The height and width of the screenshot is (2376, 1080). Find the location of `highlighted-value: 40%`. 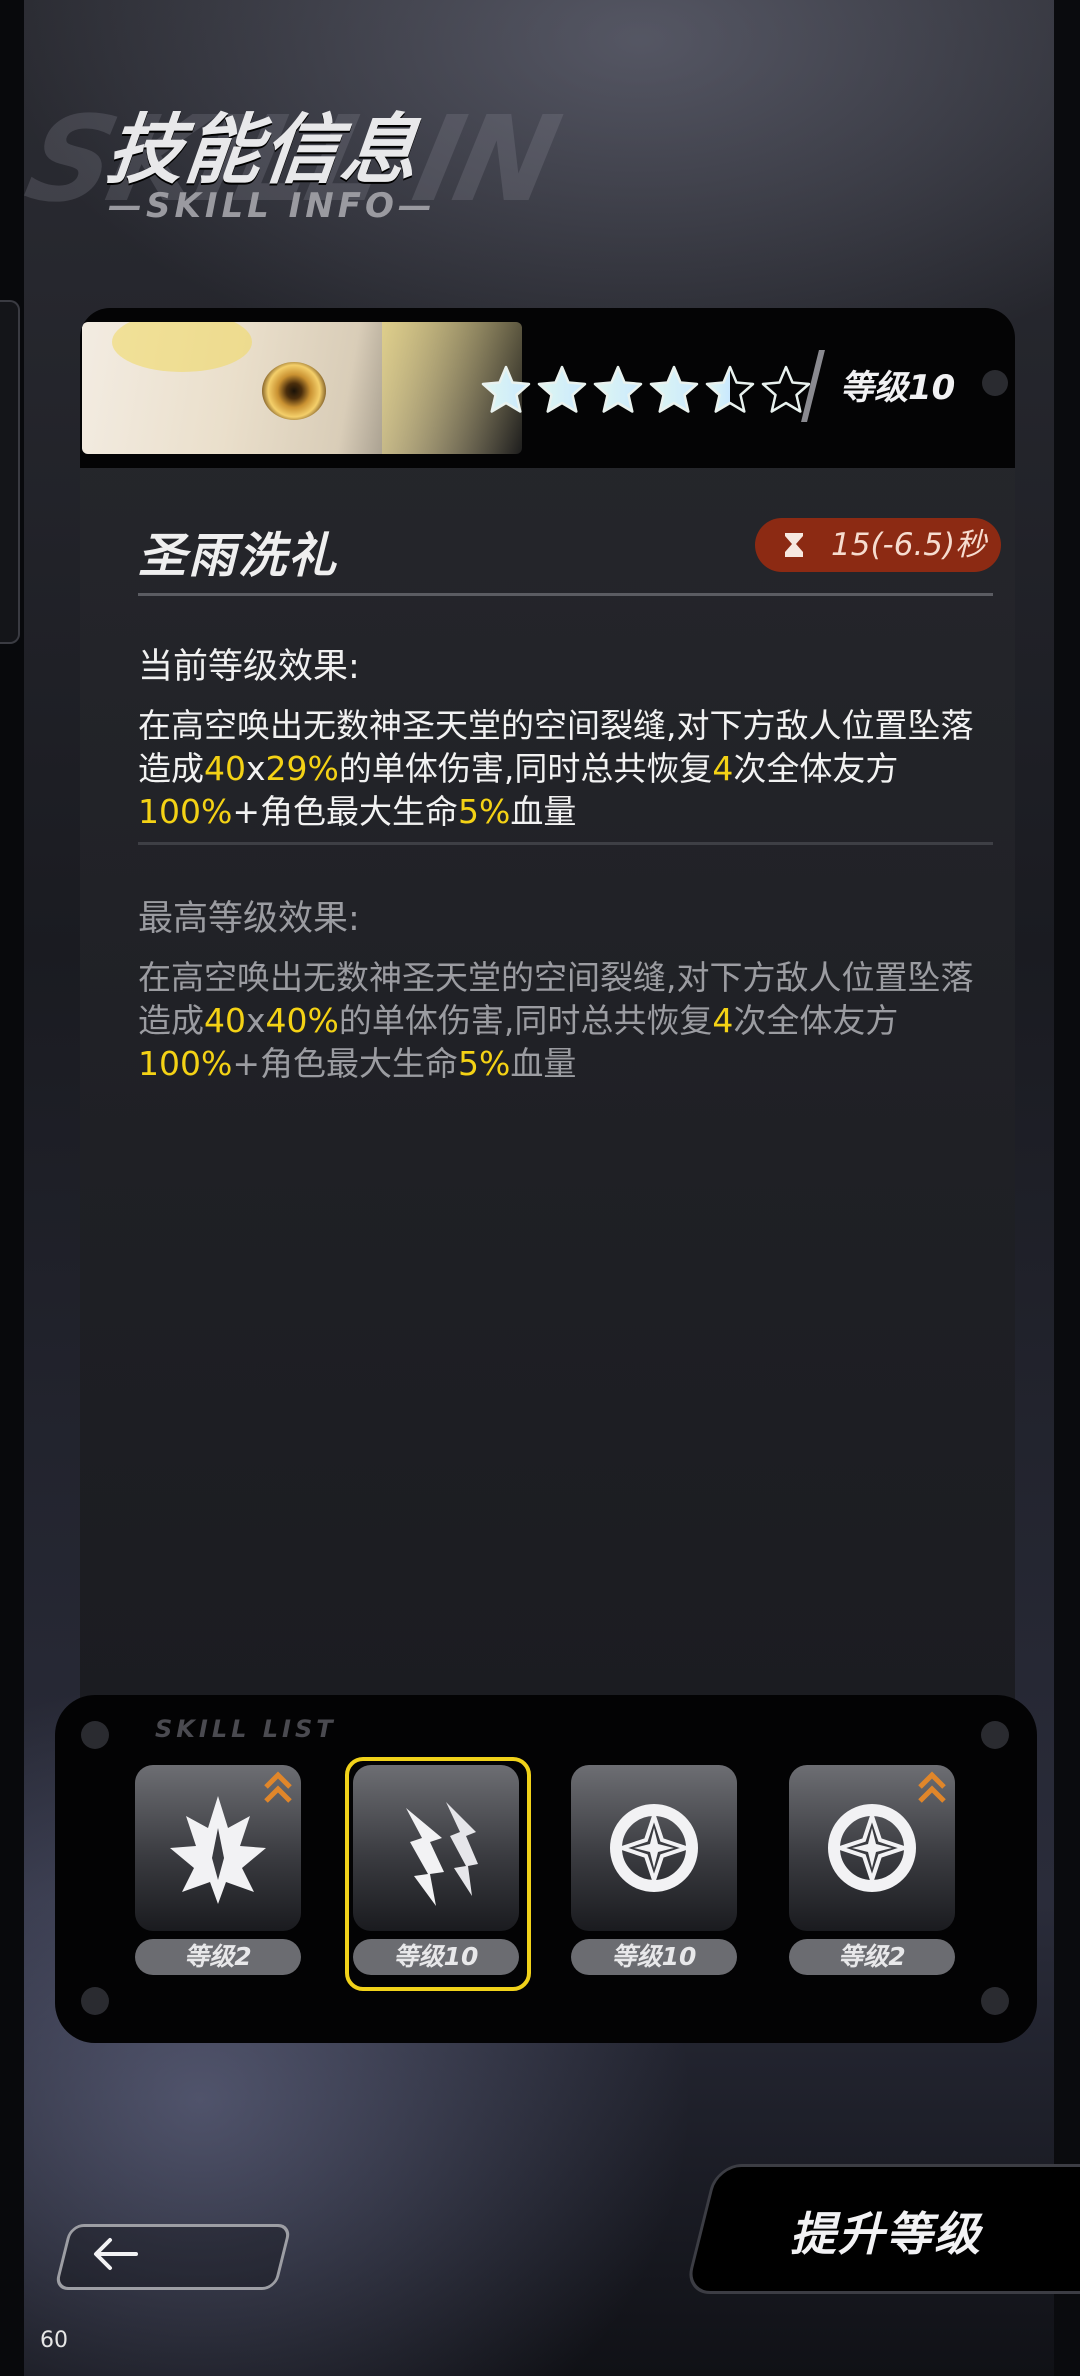

highlighted-value: 40% is located at coordinates (302, 1020).